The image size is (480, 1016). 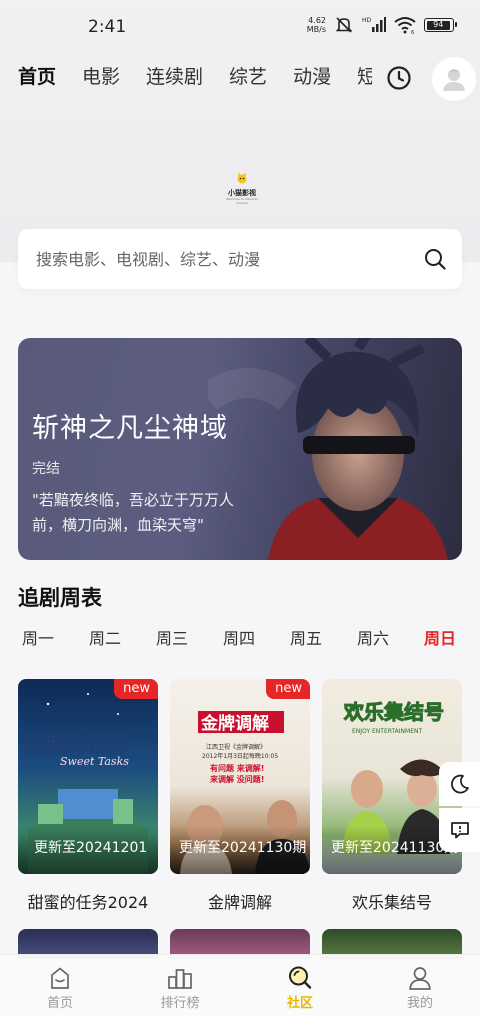 I want to click on moon-icon, so click(x=459, y=784).